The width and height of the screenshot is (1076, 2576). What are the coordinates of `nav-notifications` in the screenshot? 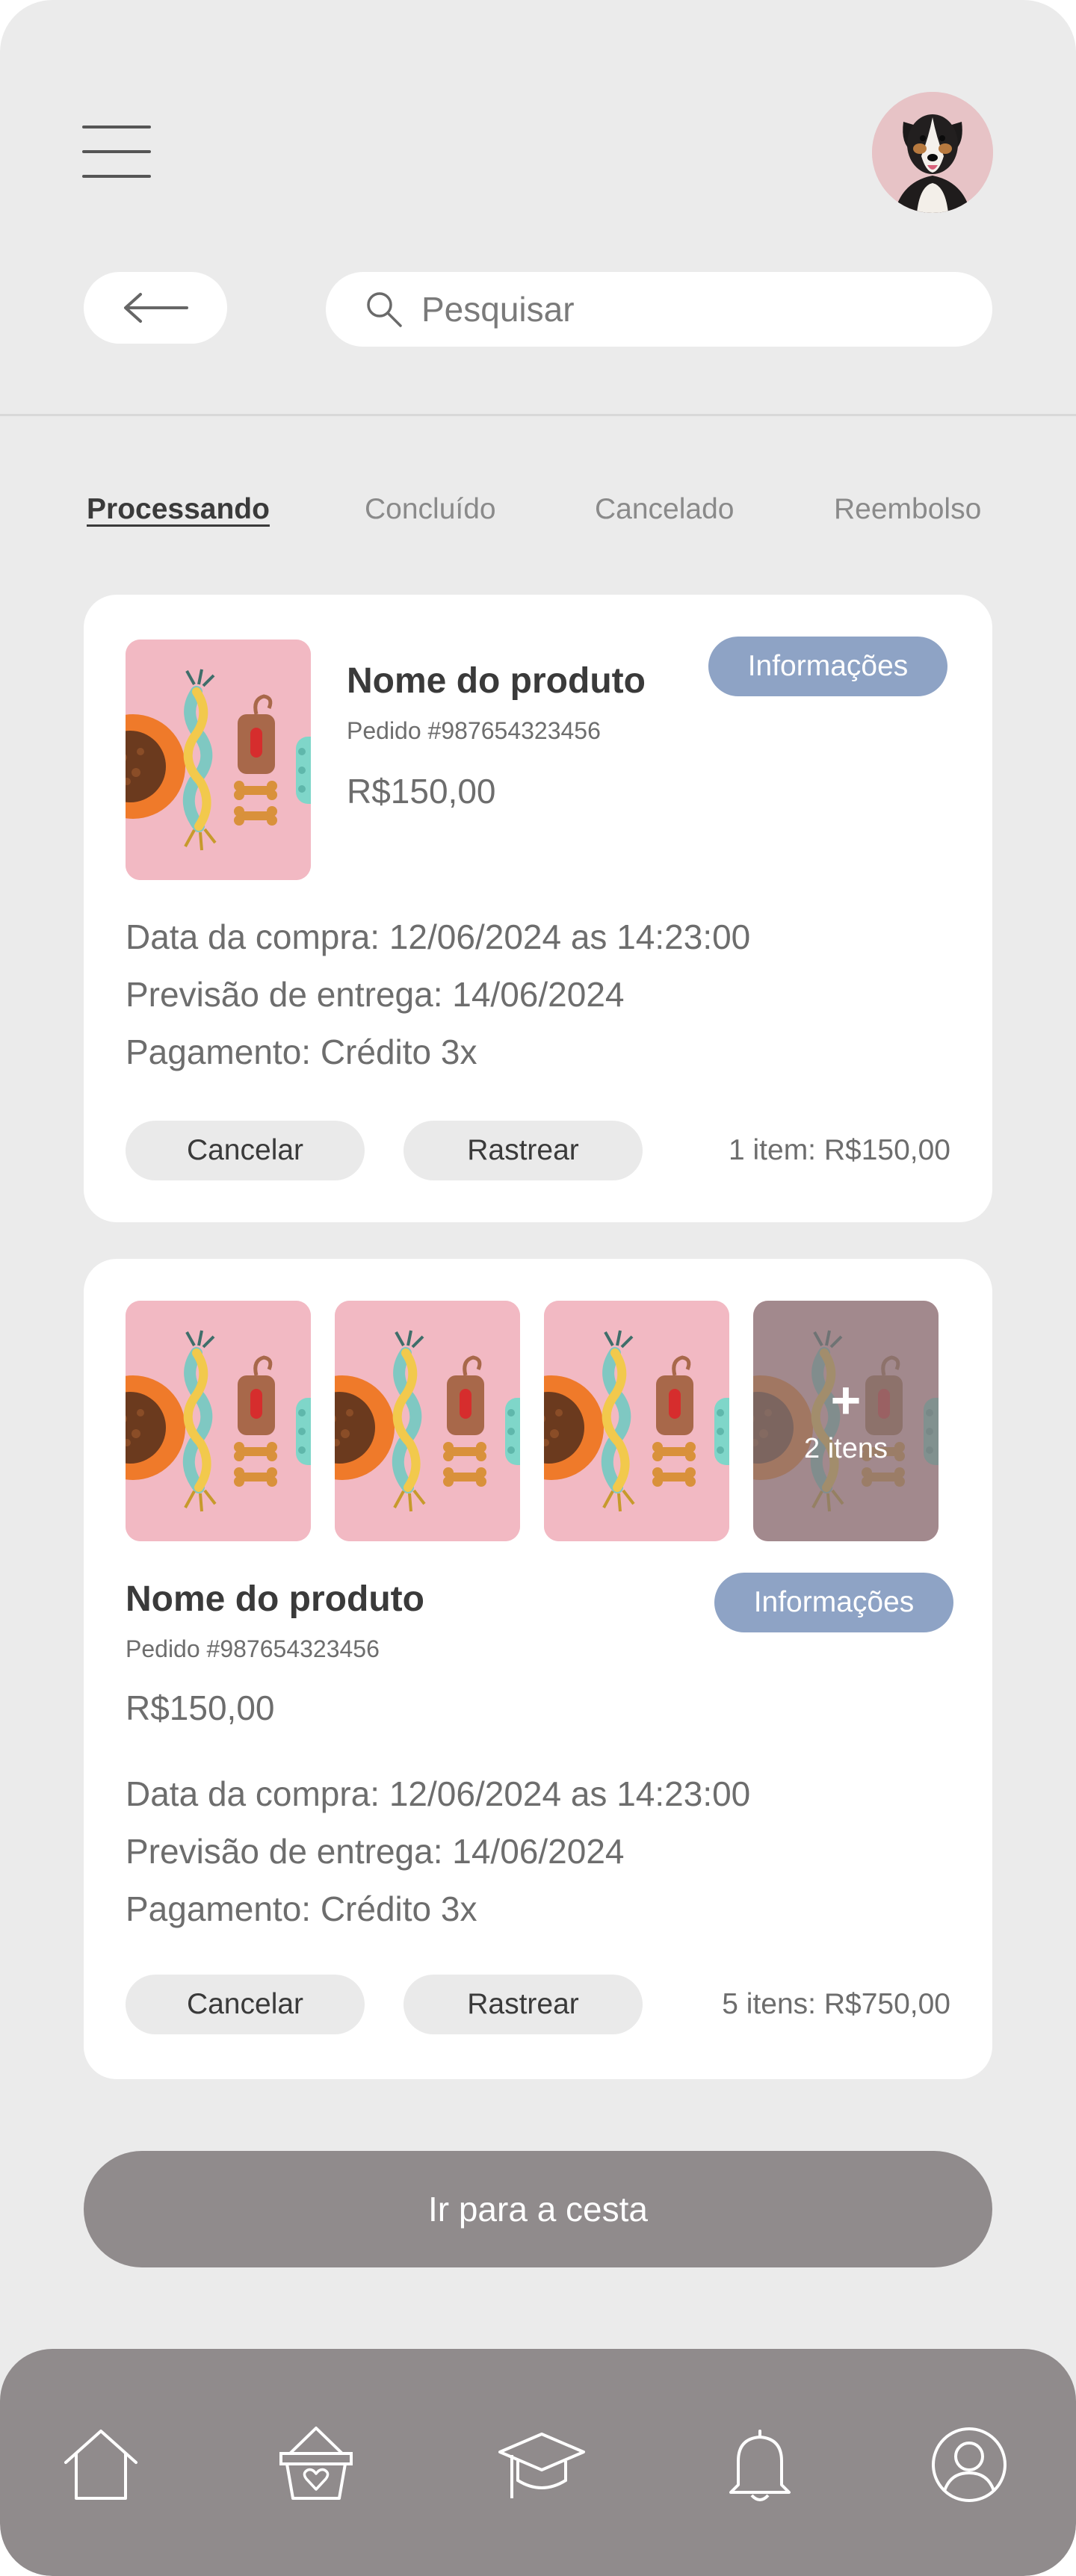 It's located at (760, 2465).